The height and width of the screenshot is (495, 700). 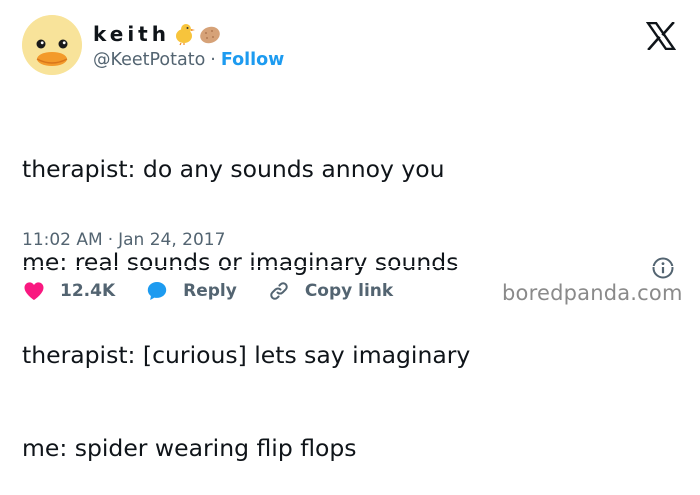 I want to click on copy-link-button: Copy link, so click(x=330, y=291).